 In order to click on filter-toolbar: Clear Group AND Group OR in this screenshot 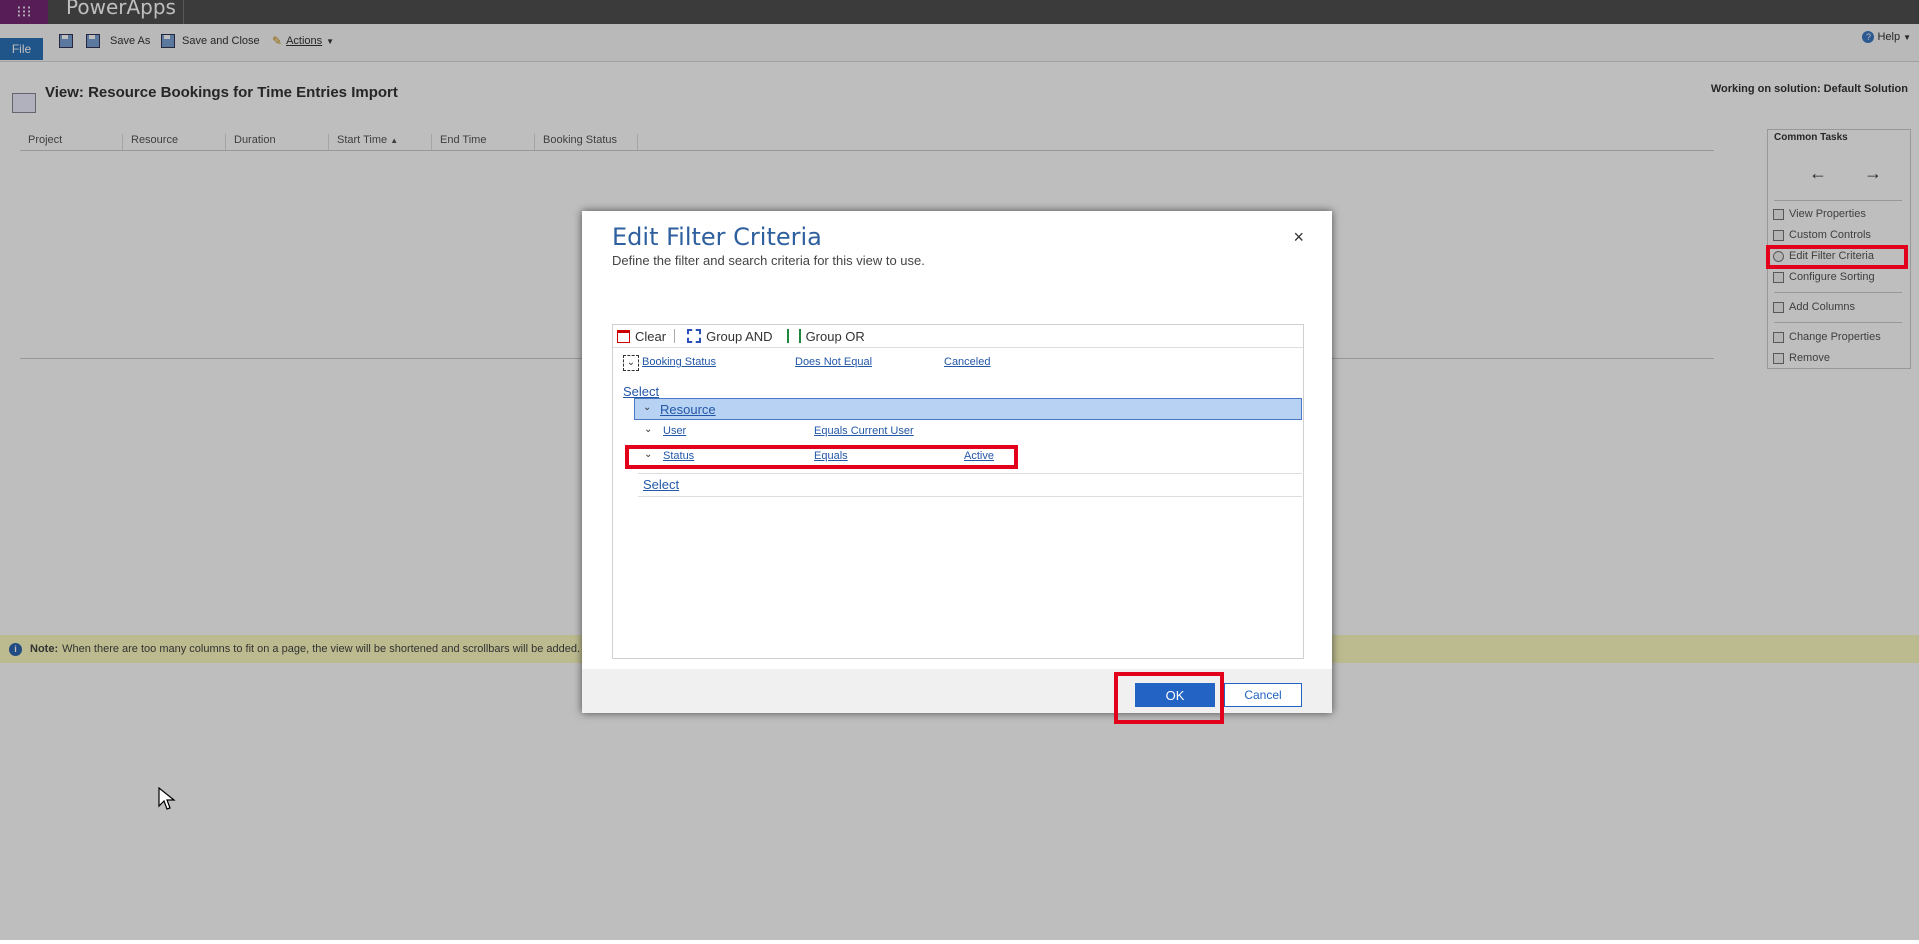, I will do `click(958, 336)`.